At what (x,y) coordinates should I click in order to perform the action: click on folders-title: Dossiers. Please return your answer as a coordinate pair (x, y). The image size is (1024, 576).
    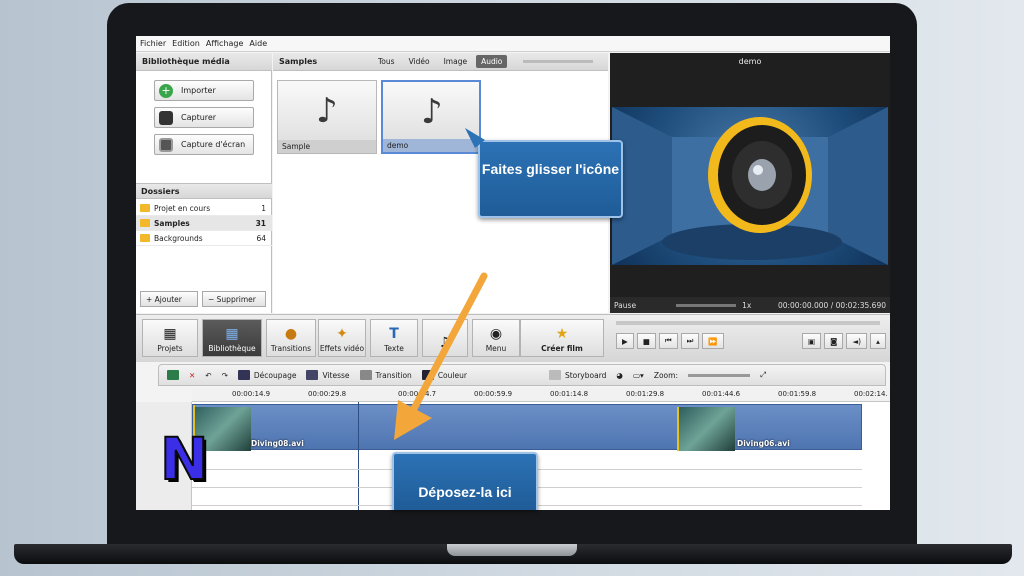
    Looking at the image, I should click on (204, 191).